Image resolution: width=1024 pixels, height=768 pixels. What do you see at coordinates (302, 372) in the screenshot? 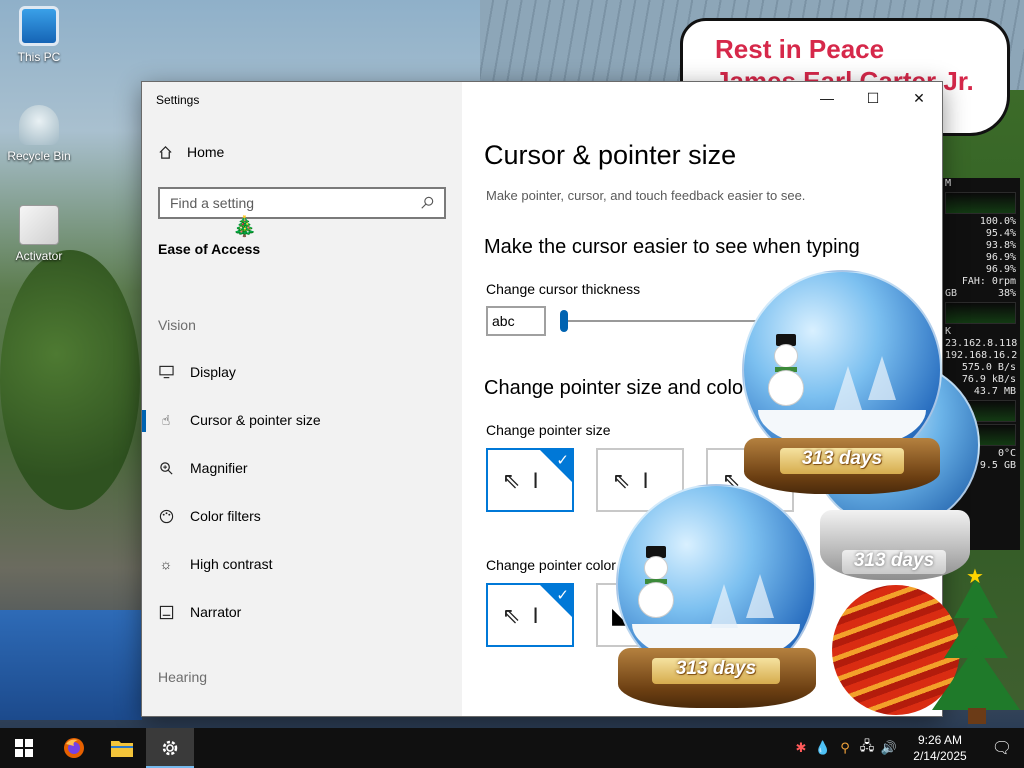
I see `nav-item-display: Display` at bounding box center [302, 372].